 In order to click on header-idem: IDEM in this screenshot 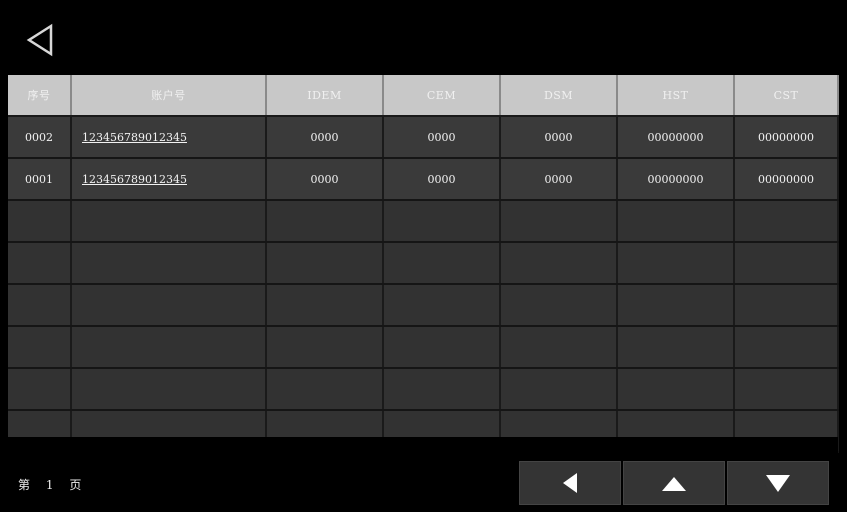, I will do `click(325, 96)`.